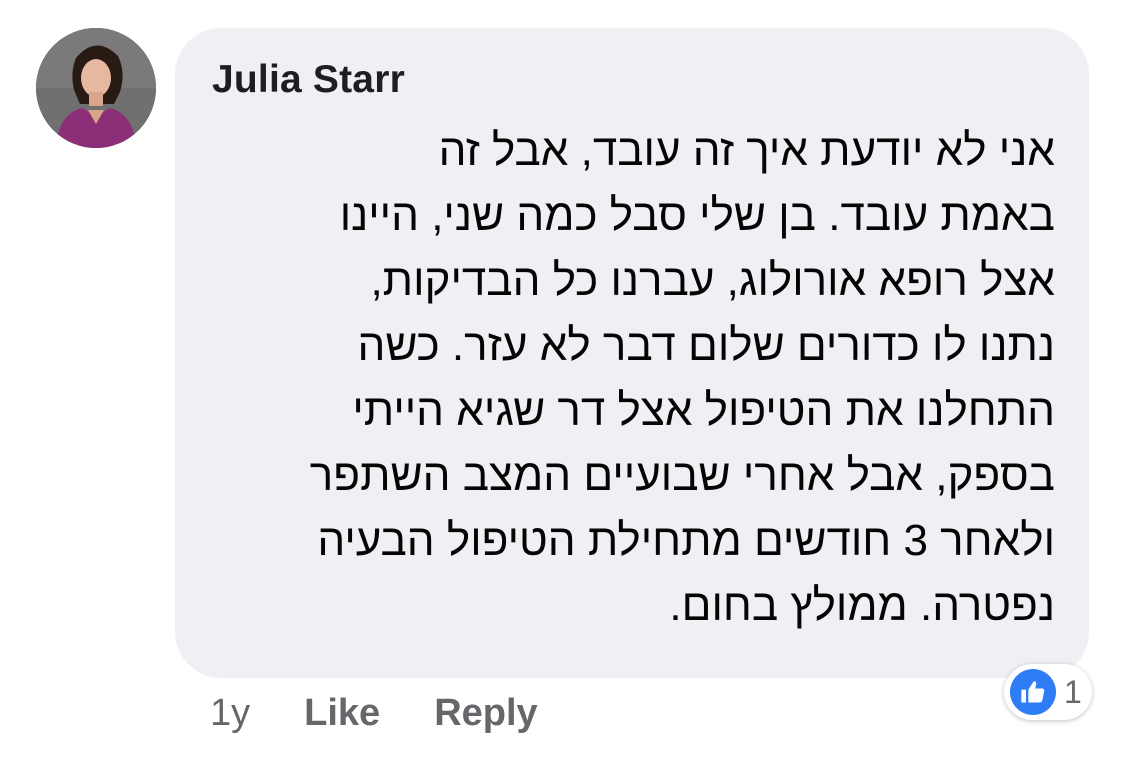 Image resolution: width=1125 pixels, height=771 pixels. I want to click on comment-line: נפטרה. ממולץ בחום., so click(862, 605).